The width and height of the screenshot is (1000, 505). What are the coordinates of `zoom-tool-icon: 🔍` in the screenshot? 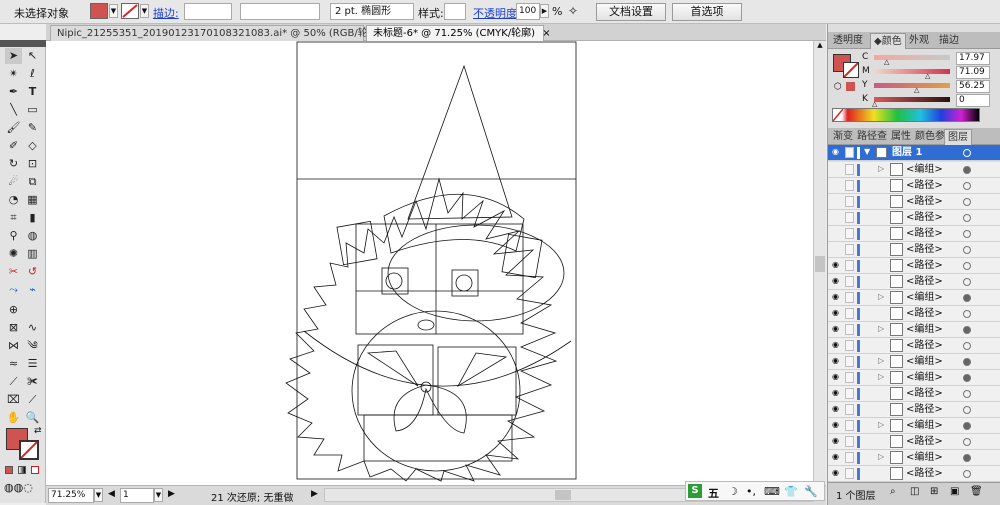 It's located at (32, 418).